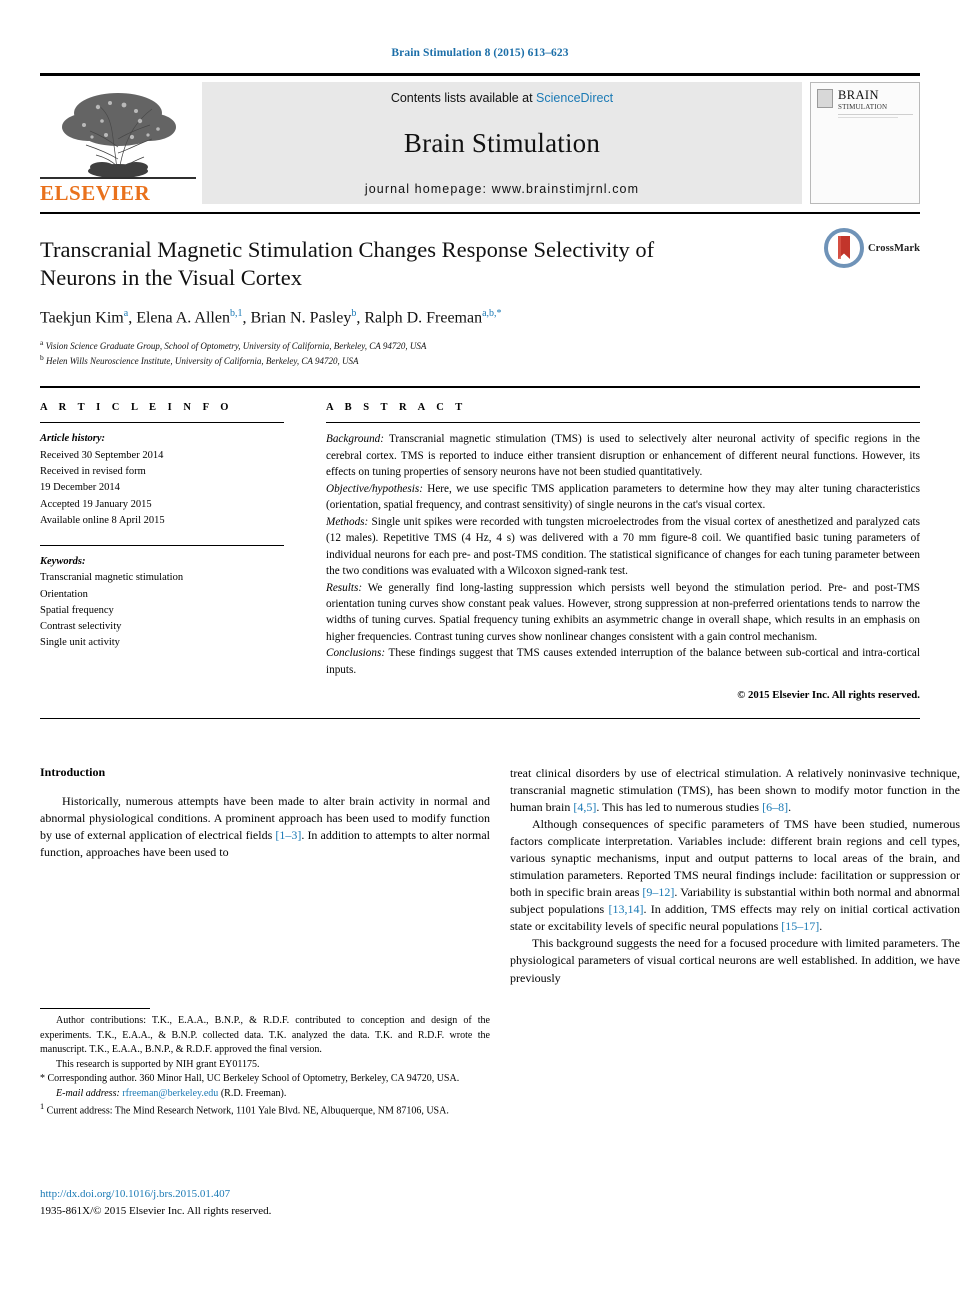 This screenshot has width=960, height=1290. What do you see at coordinates (42, 358) in the screenshot?
I see `affiliation-mark: b` at bounding box center [42, 358].